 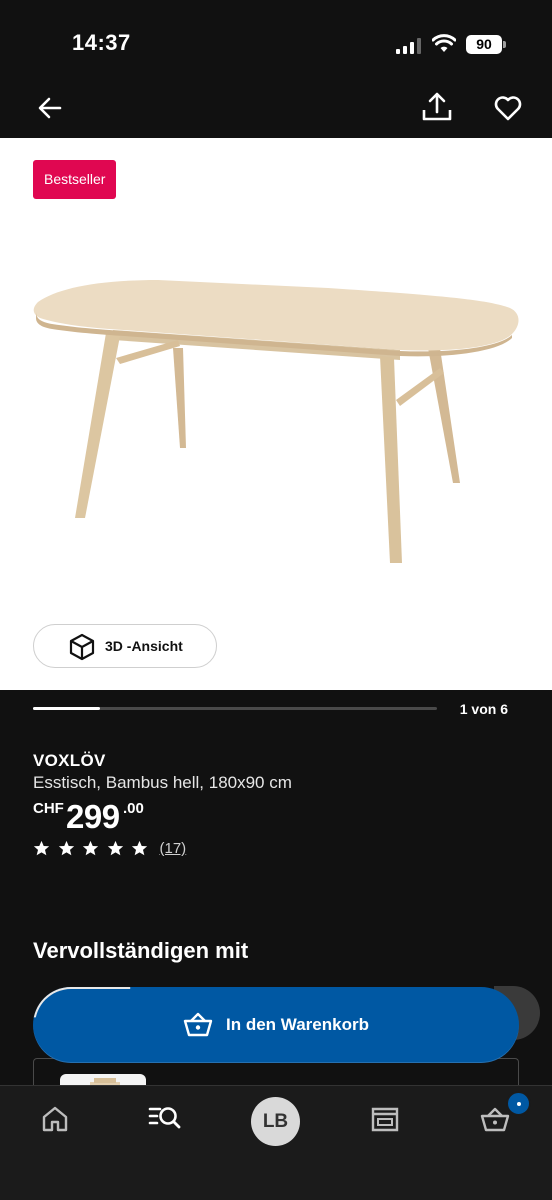 I want to click on bestseller-badge: Bestseller, so click(x=75, y=179).